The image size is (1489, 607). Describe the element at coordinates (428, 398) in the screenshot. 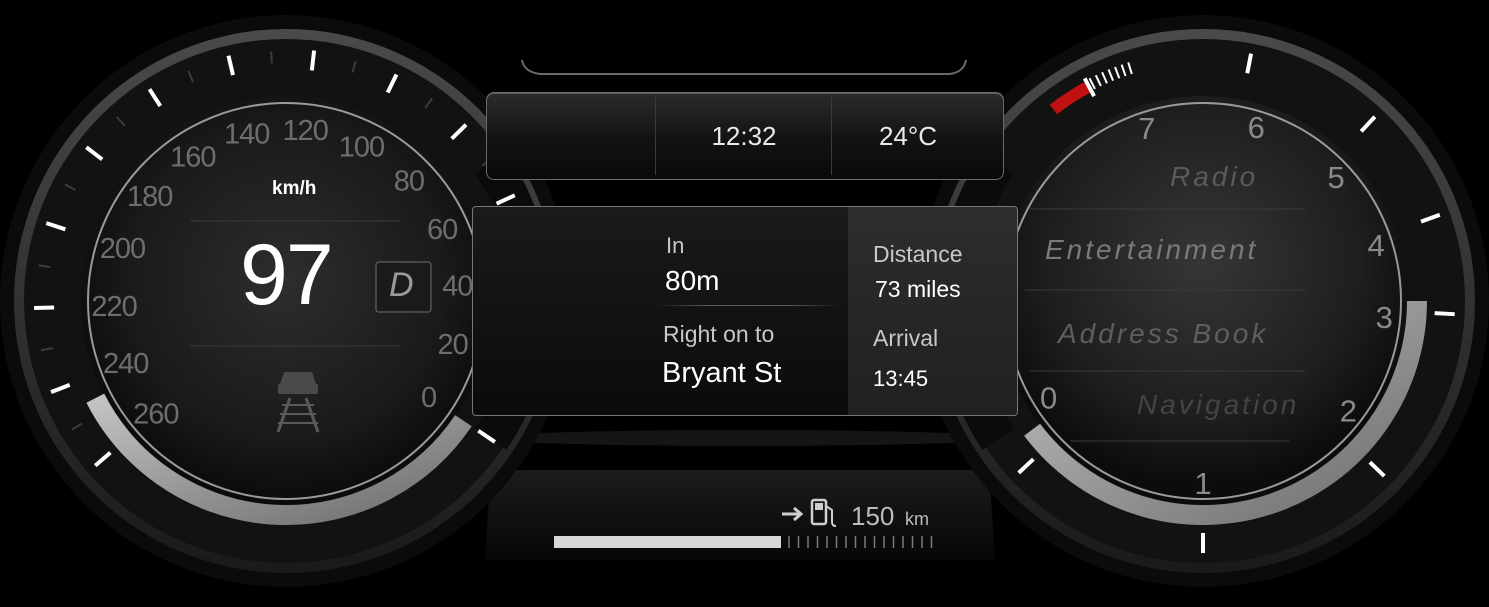

I see `speed-scale-label: 0` at that location.